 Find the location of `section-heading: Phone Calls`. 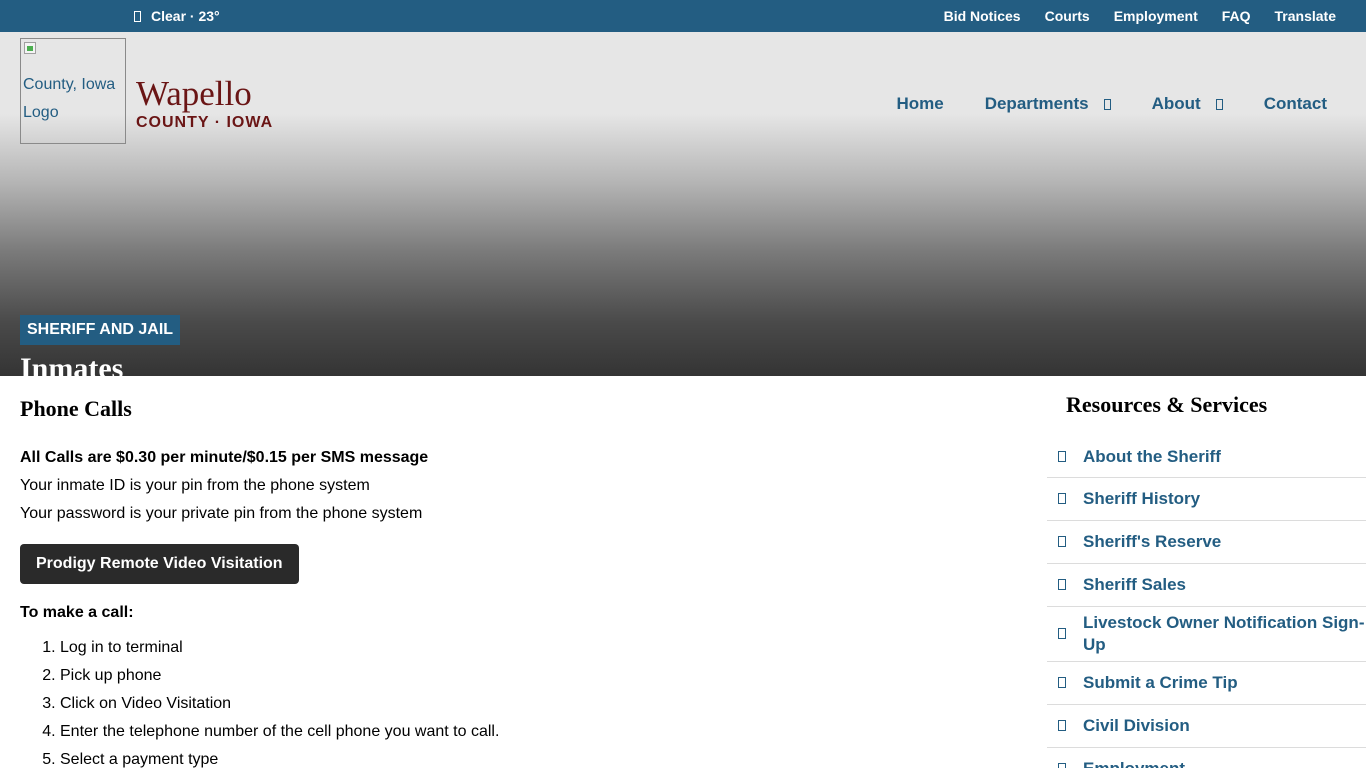

section-heading: Phone Calls is located at coordinates (76, 408).